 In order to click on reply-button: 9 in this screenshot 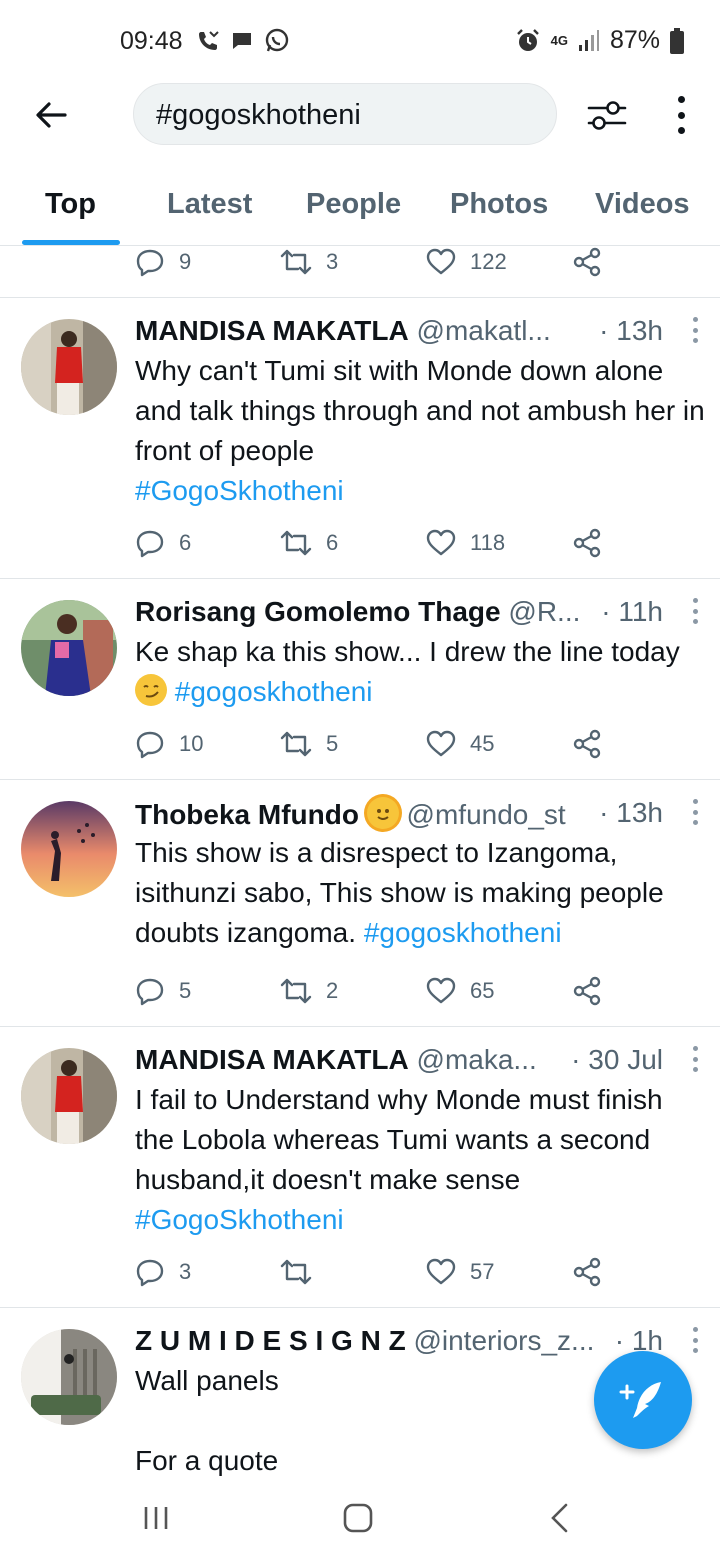, I will do `click(163, 262)`.